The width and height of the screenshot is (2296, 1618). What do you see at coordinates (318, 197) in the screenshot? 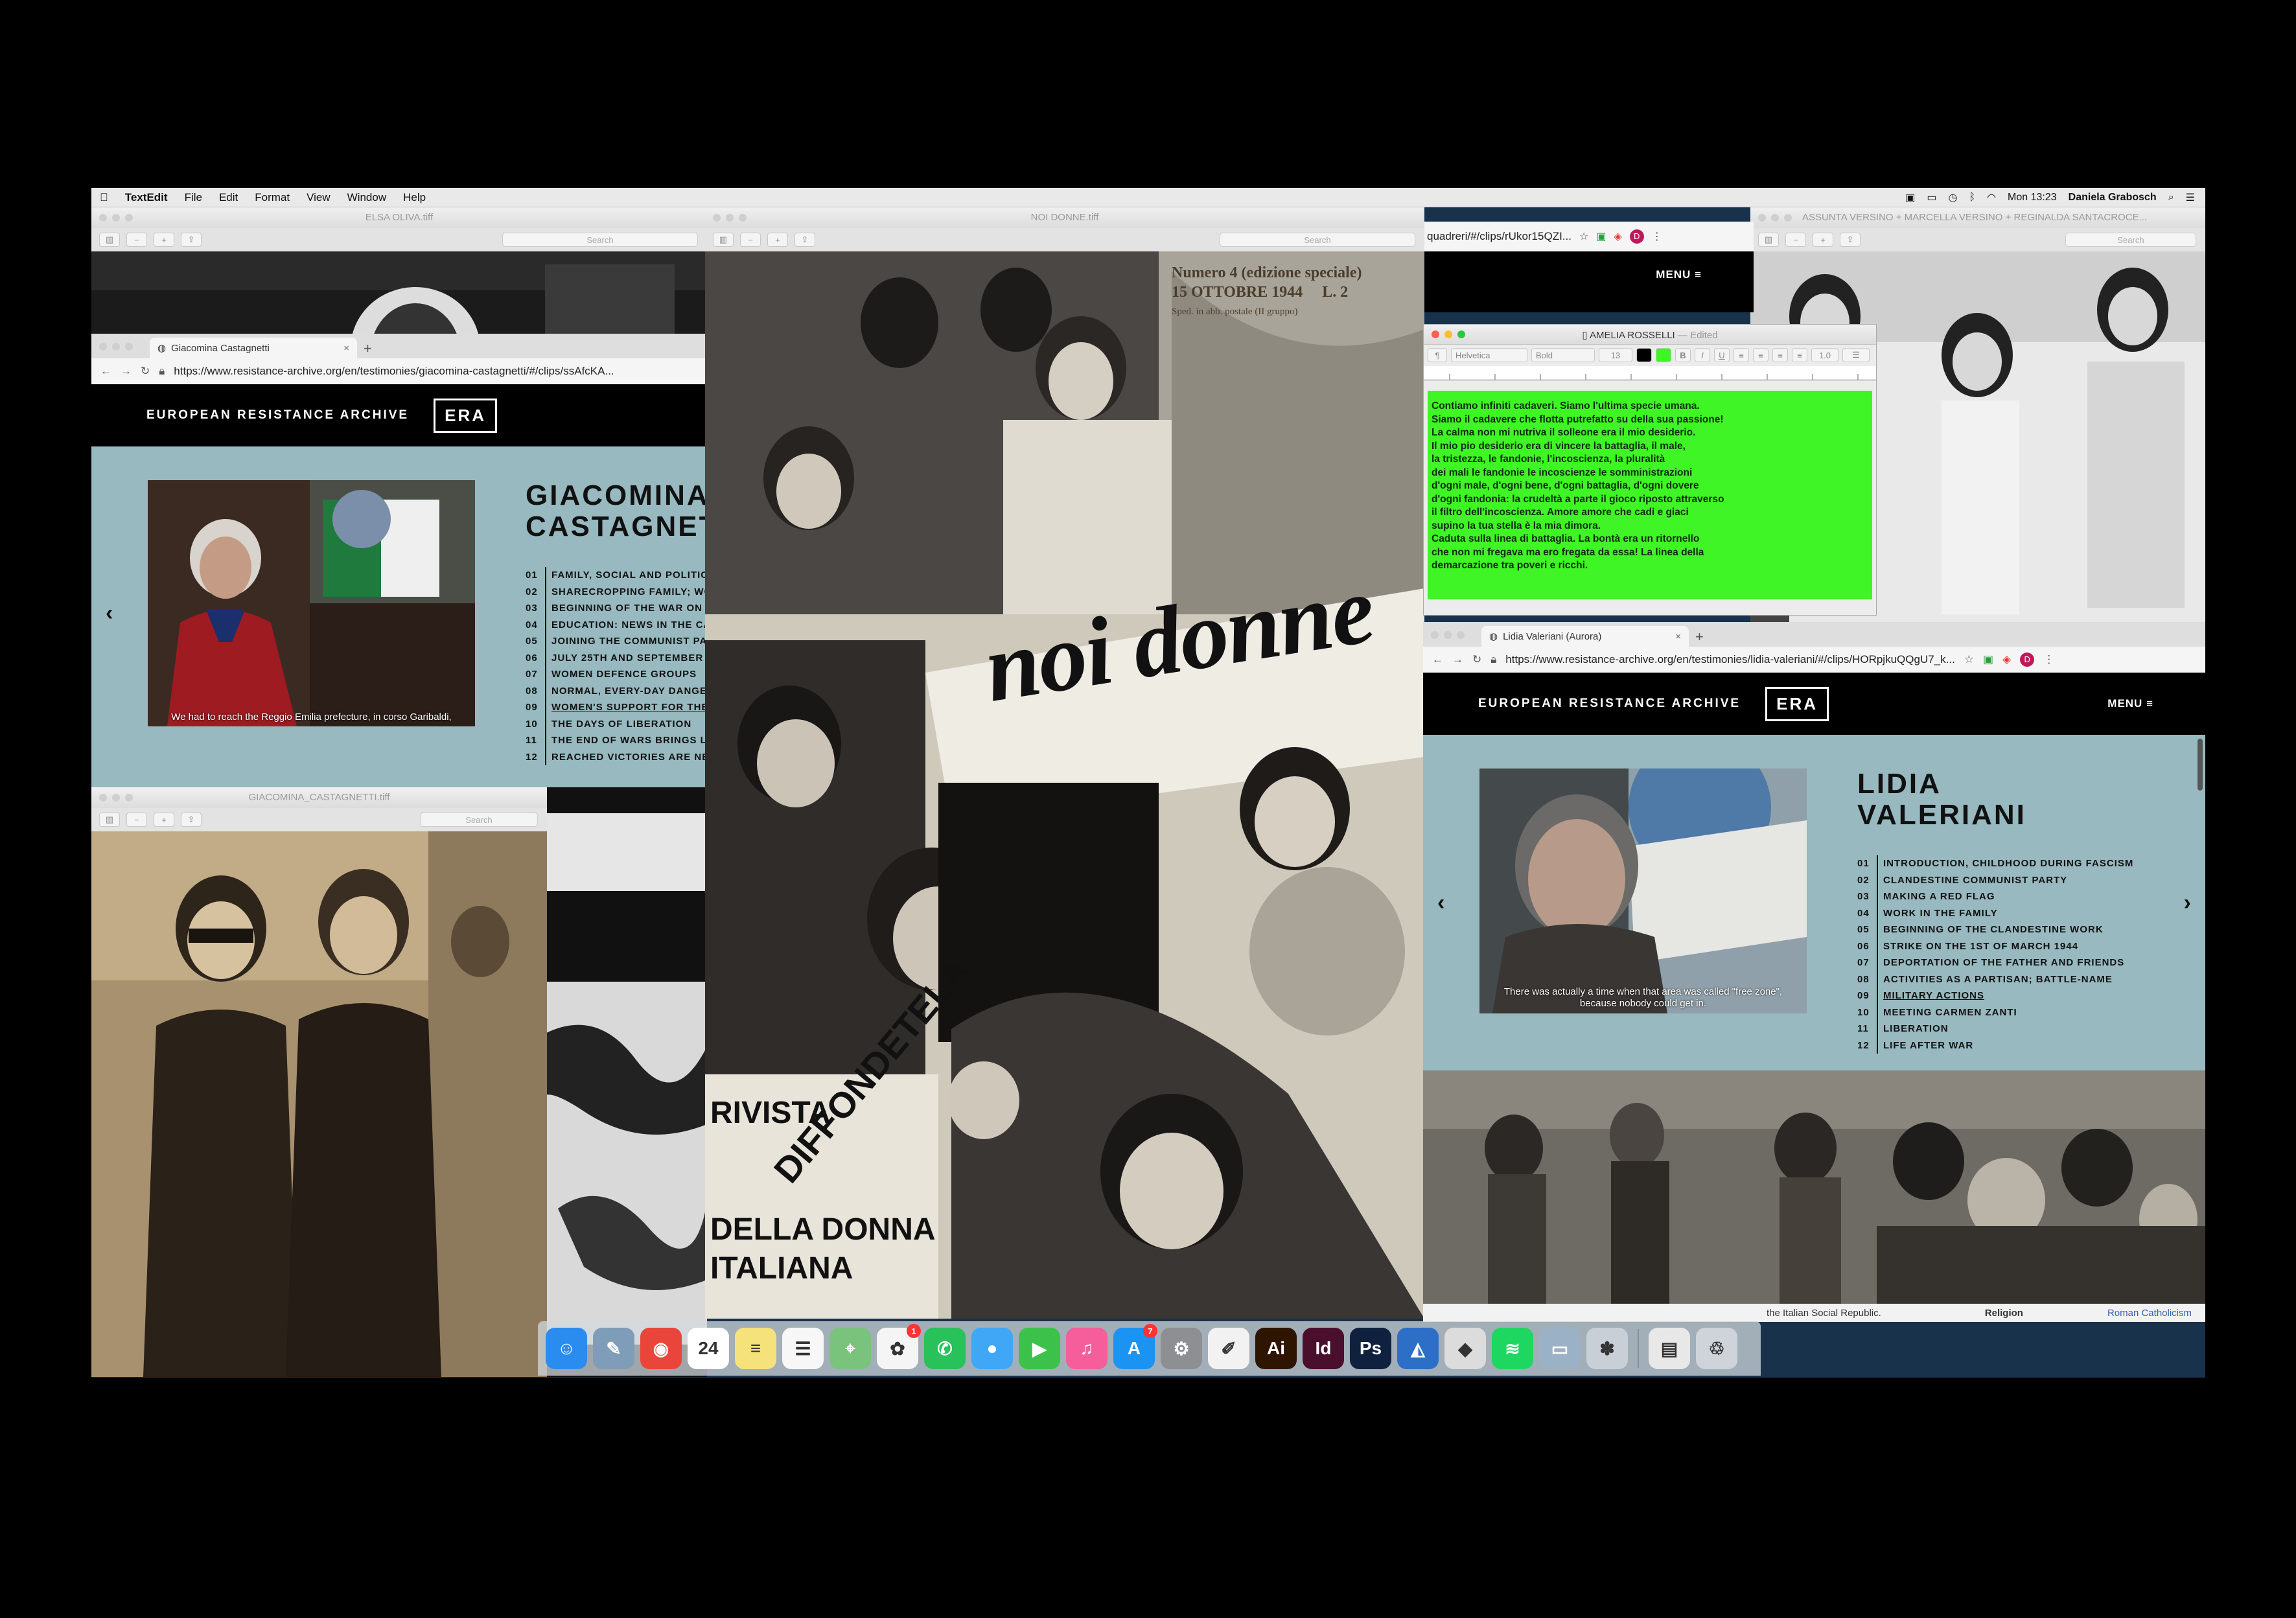
I see `menu-view: View` at bounding box center [318, 197].